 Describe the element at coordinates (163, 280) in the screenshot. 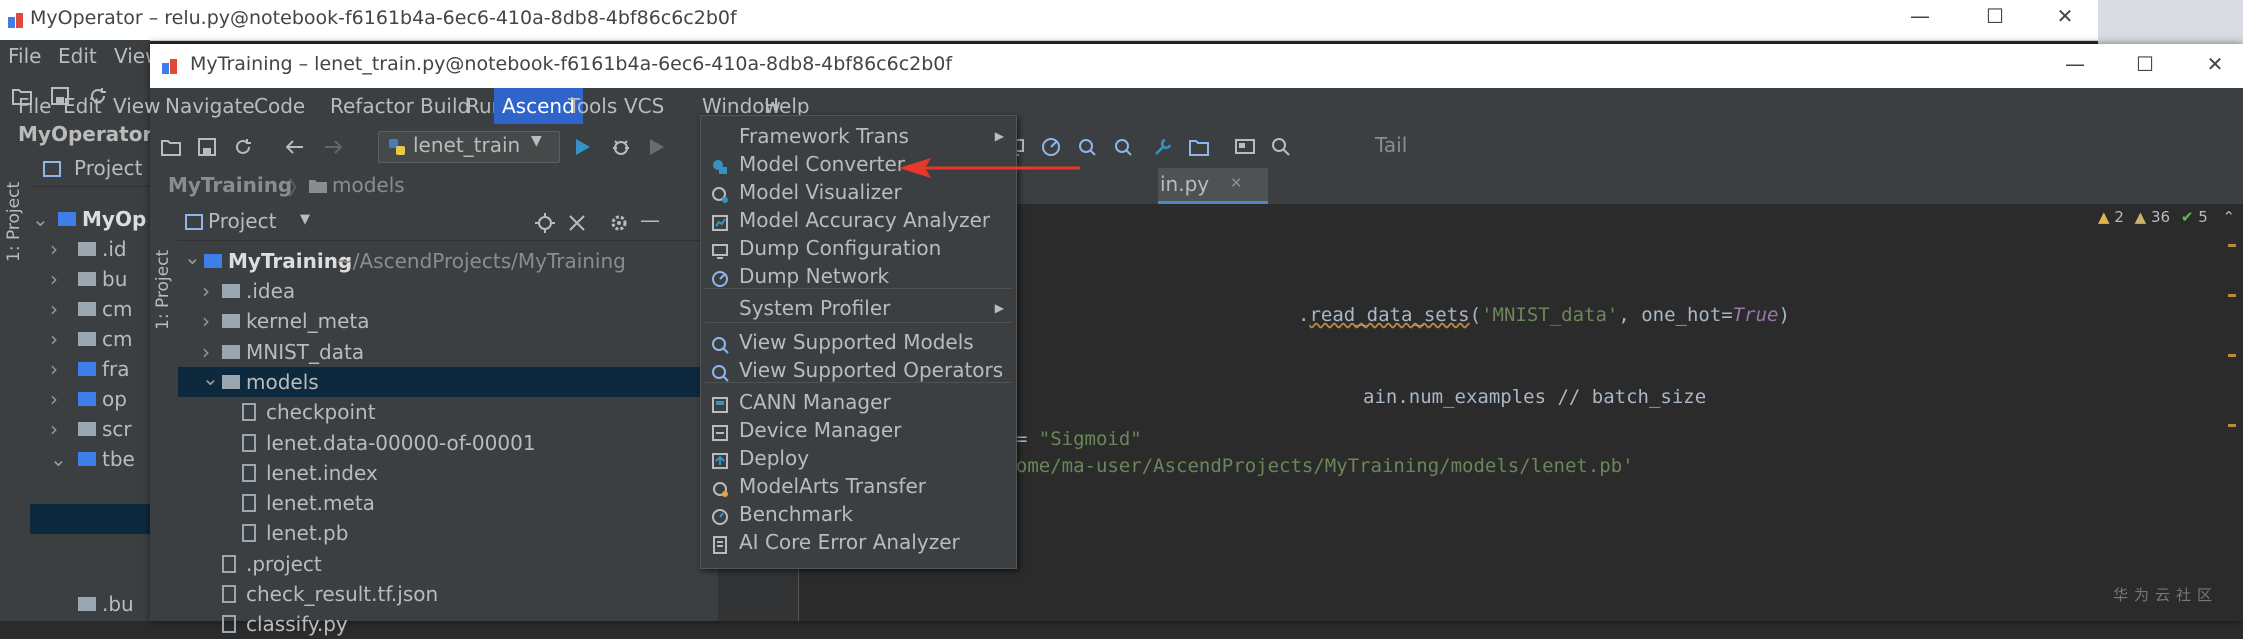

I see `project-tool-tab: 1: Project` at that location.